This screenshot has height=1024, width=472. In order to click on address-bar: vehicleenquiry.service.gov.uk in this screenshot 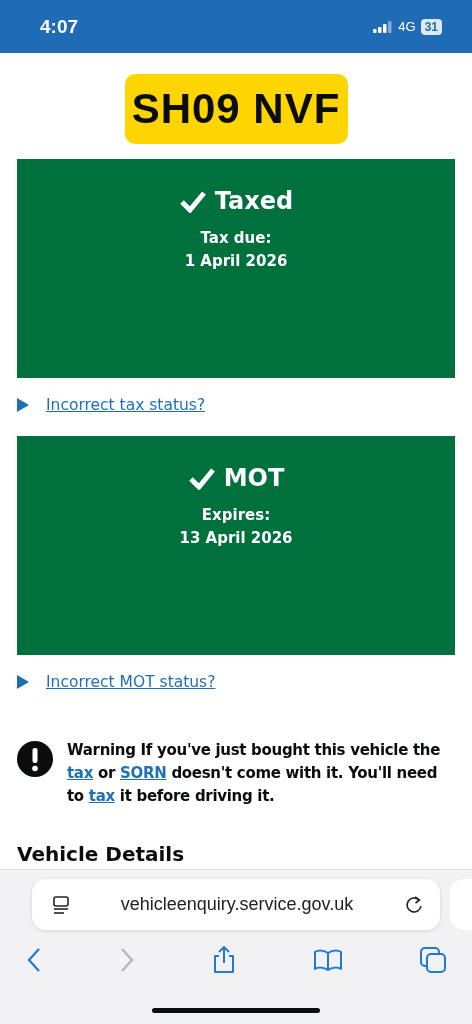, I will do `click(236, 904)`.